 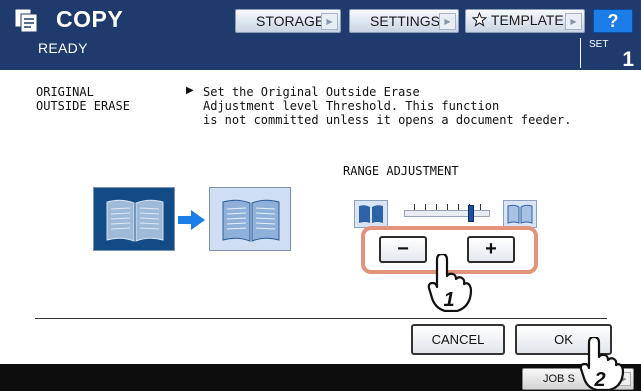 I want to click on set-label: SET, so click(x=599, y=44).